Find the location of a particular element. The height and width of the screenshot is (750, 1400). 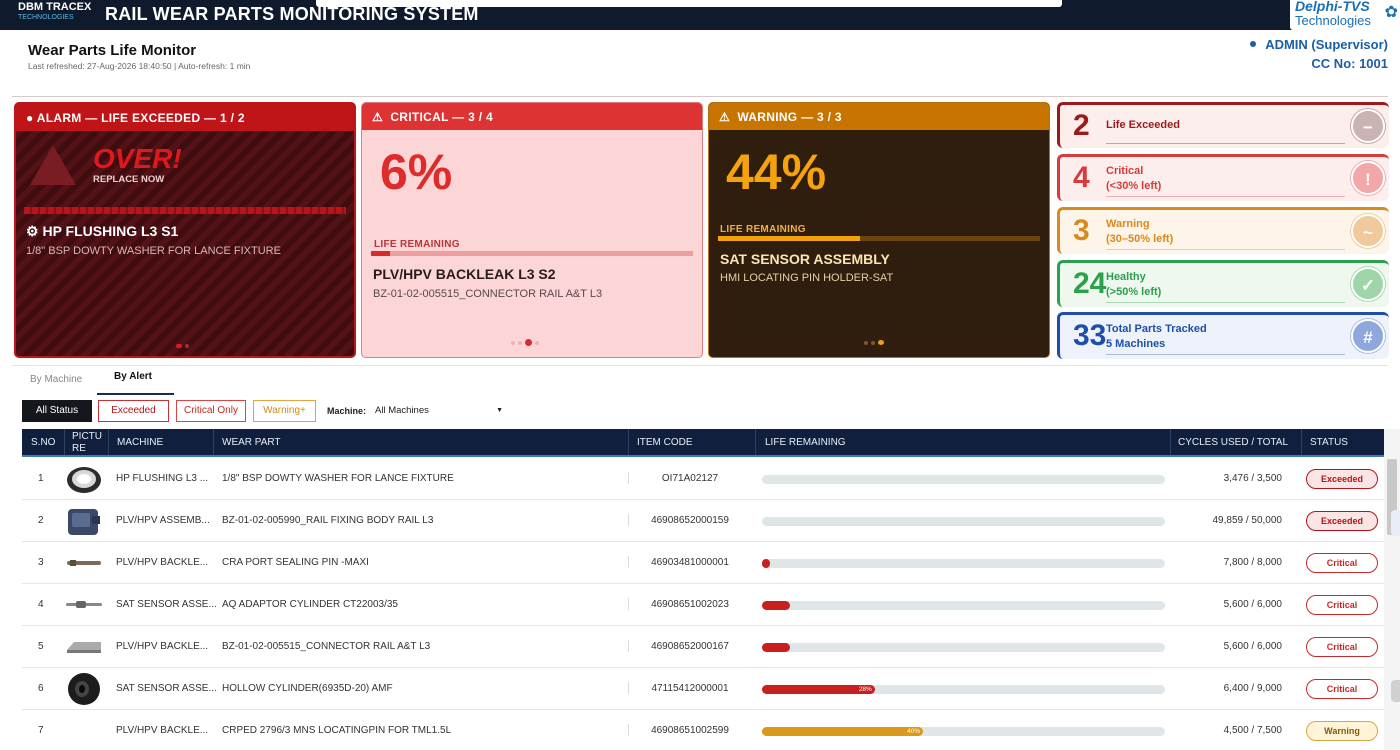

tab-by-machine: By Machine is located at coordinates (56, 379).